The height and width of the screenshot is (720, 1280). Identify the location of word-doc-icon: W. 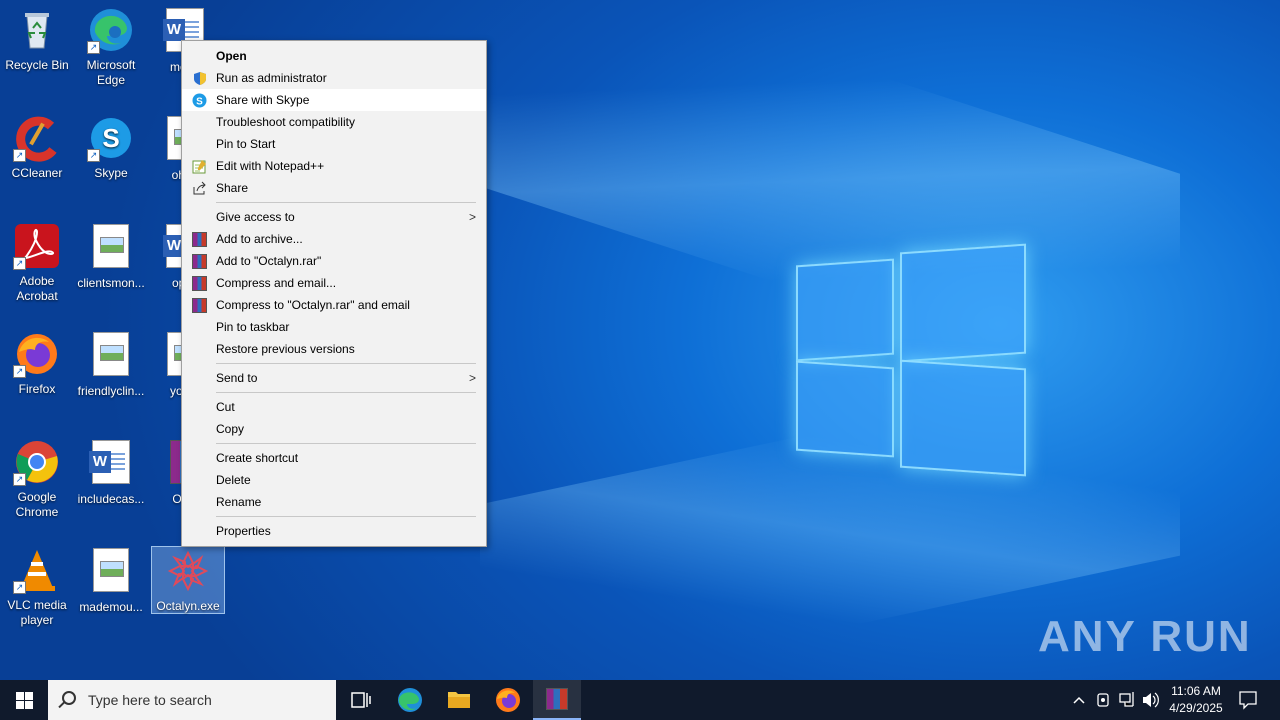
(111, 464).